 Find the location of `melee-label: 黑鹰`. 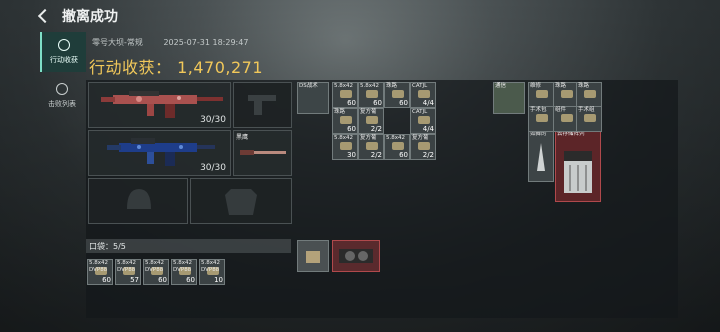

melee-label: 黑鹰 is located at coordinates (242, 137).